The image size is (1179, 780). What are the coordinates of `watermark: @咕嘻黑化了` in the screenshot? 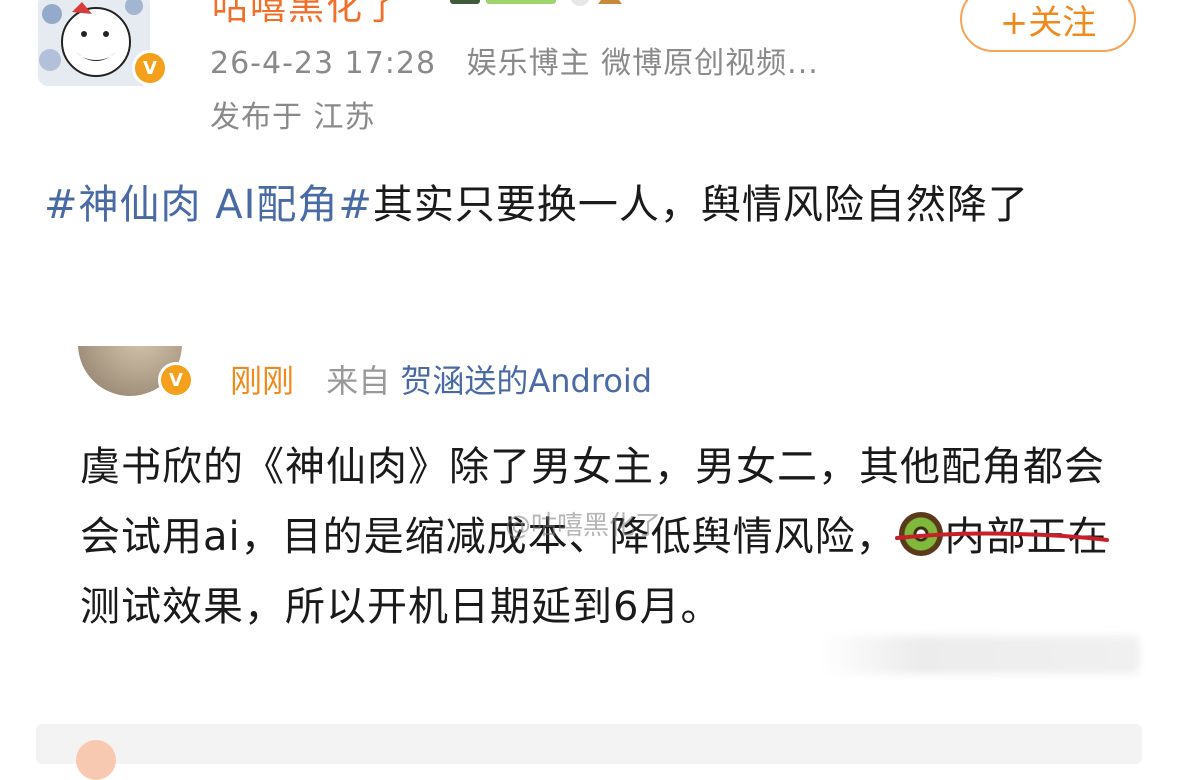 It's located at (583, 526).